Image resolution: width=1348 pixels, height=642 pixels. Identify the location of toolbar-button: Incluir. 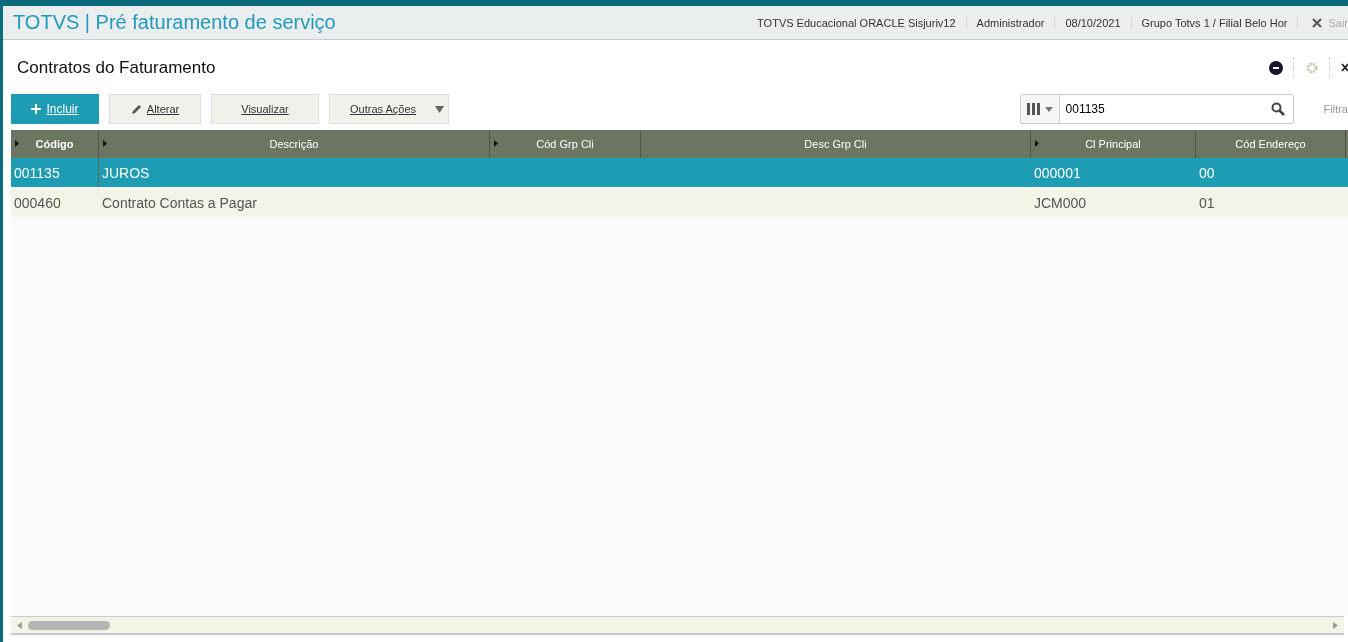
(55, 109).